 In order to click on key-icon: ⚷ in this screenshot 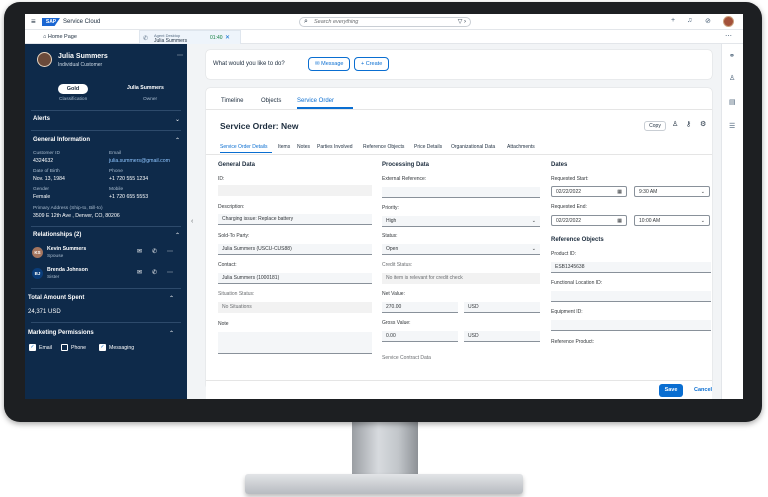, I will do `click(688, 124)`.